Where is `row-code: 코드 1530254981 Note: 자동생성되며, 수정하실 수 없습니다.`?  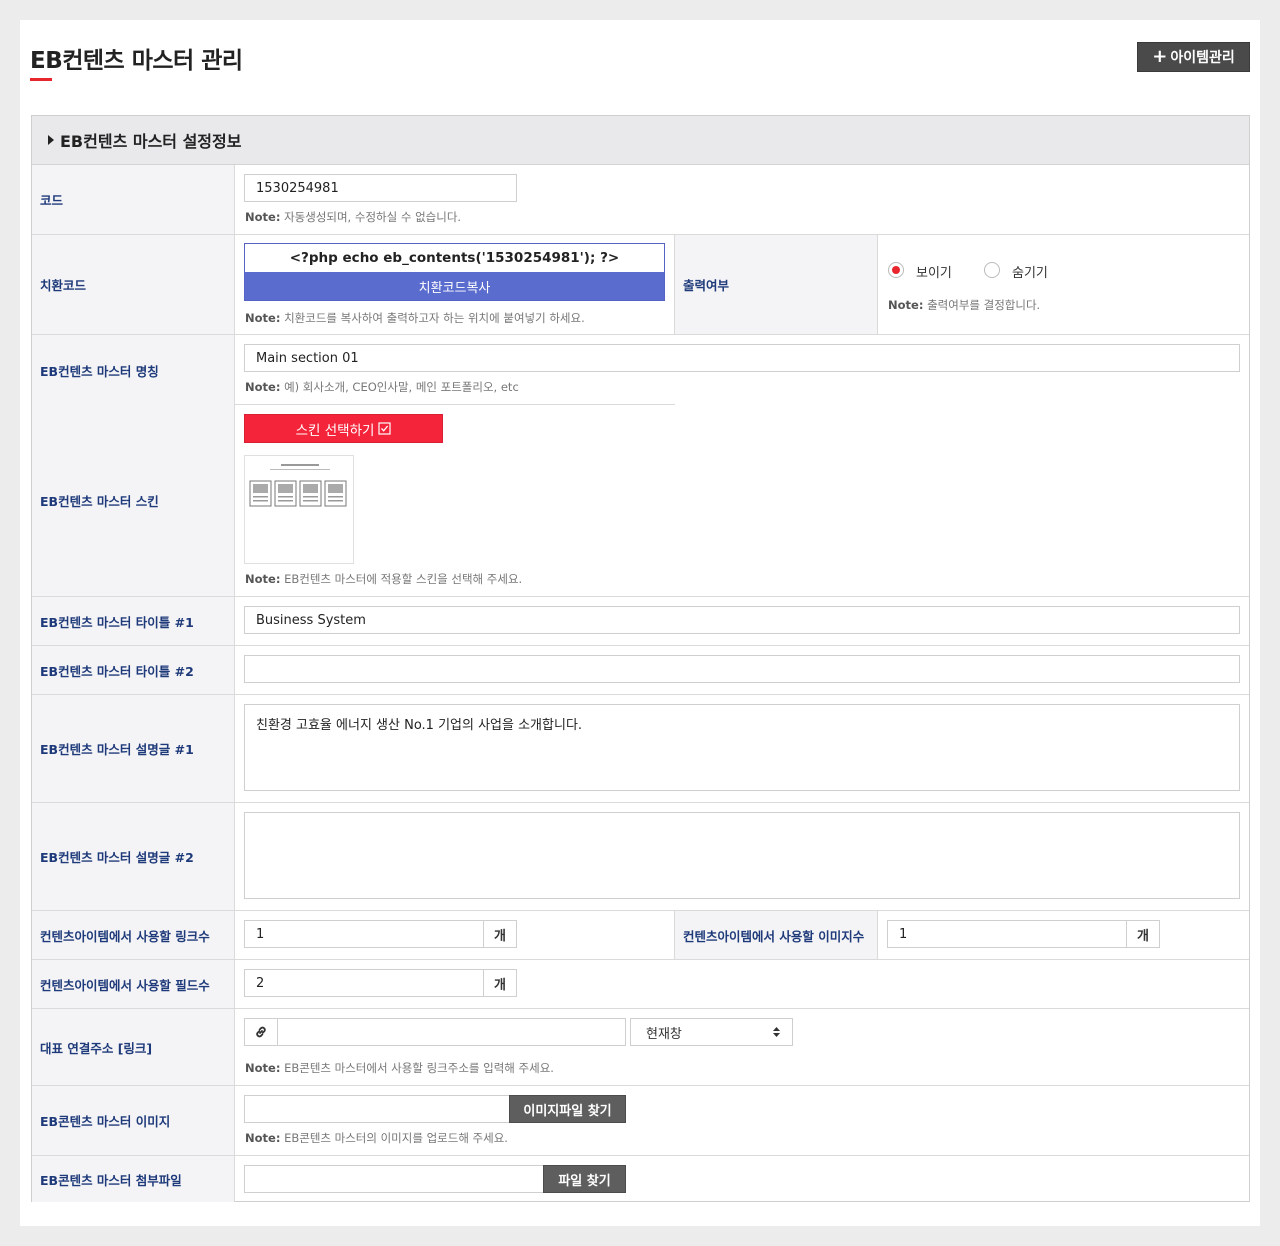 row-code: 코드 1530254981 Note: 자동생성되며, 수정하실 수 없습니다. is located at coordinates (640, 200).